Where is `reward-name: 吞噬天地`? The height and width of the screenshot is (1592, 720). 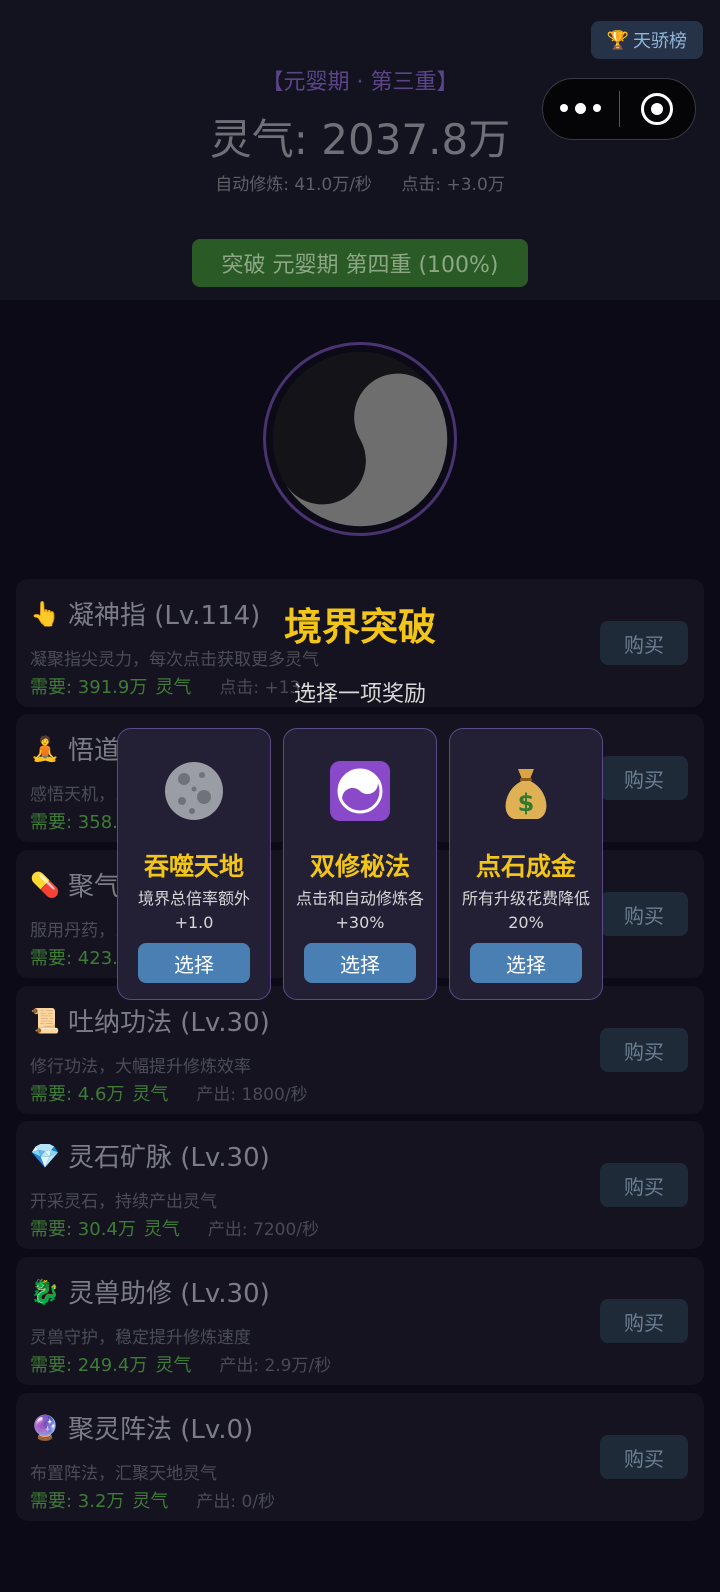 reward-name: 吞噬天地 is located at coordinates (193, 866).